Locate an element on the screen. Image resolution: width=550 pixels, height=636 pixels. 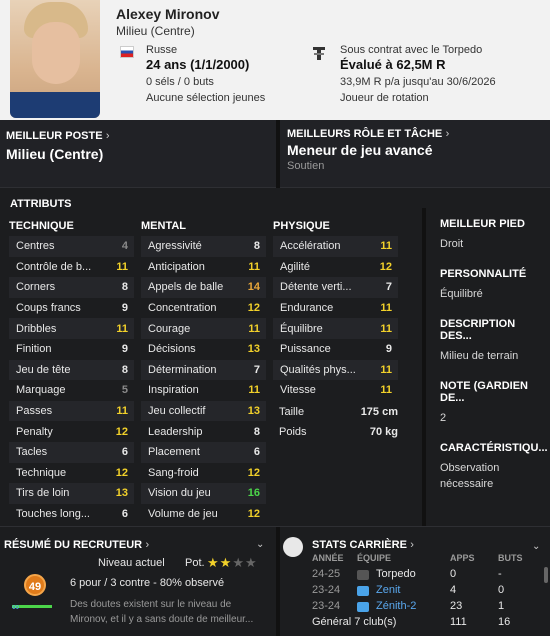
personality: PERSONNALITÉ Équilibré is located at coordinates (483, 284).